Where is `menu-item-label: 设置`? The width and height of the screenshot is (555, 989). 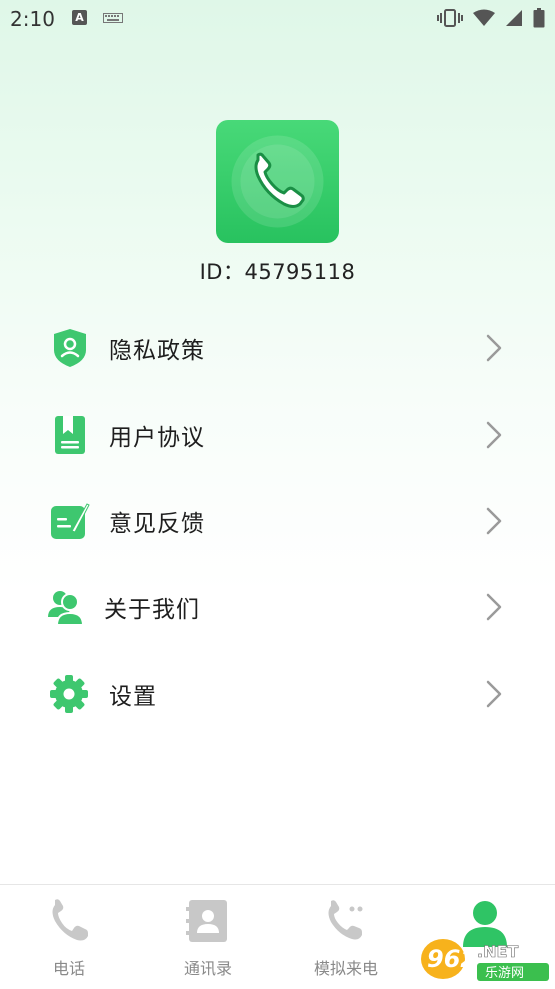
menu-item-label: 设置 is located at coordinates (133, 697).